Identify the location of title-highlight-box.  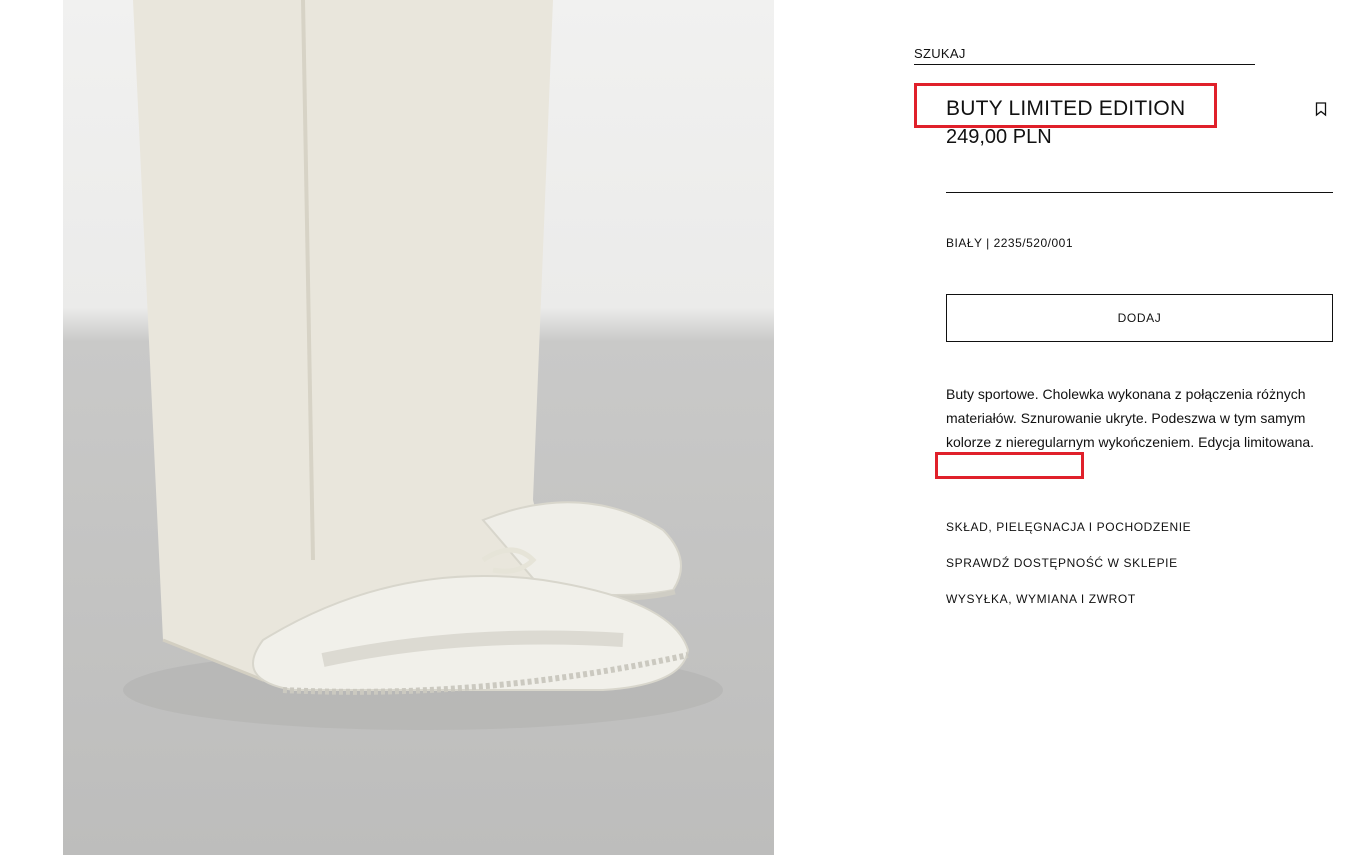
(1065, 105).